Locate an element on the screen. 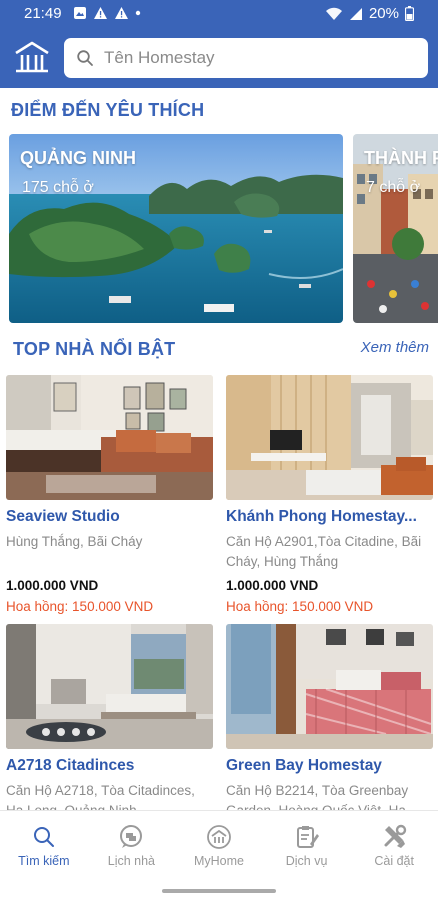 This screenshot has height=900, width=438. dot-icon is located at coordinates (138, 13).